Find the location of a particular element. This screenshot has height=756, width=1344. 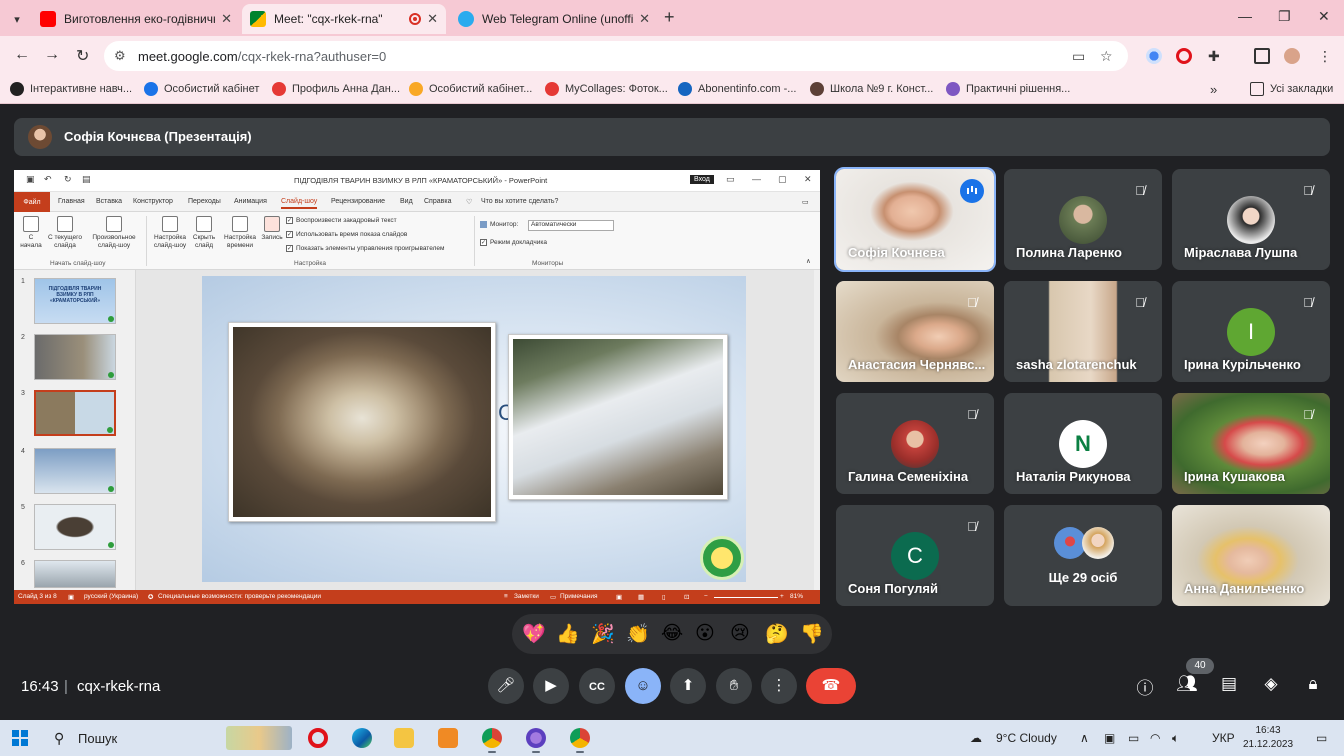

participant-tile: 🎙̸ Ірина Кушакова is located at coordinates (1251, 443).